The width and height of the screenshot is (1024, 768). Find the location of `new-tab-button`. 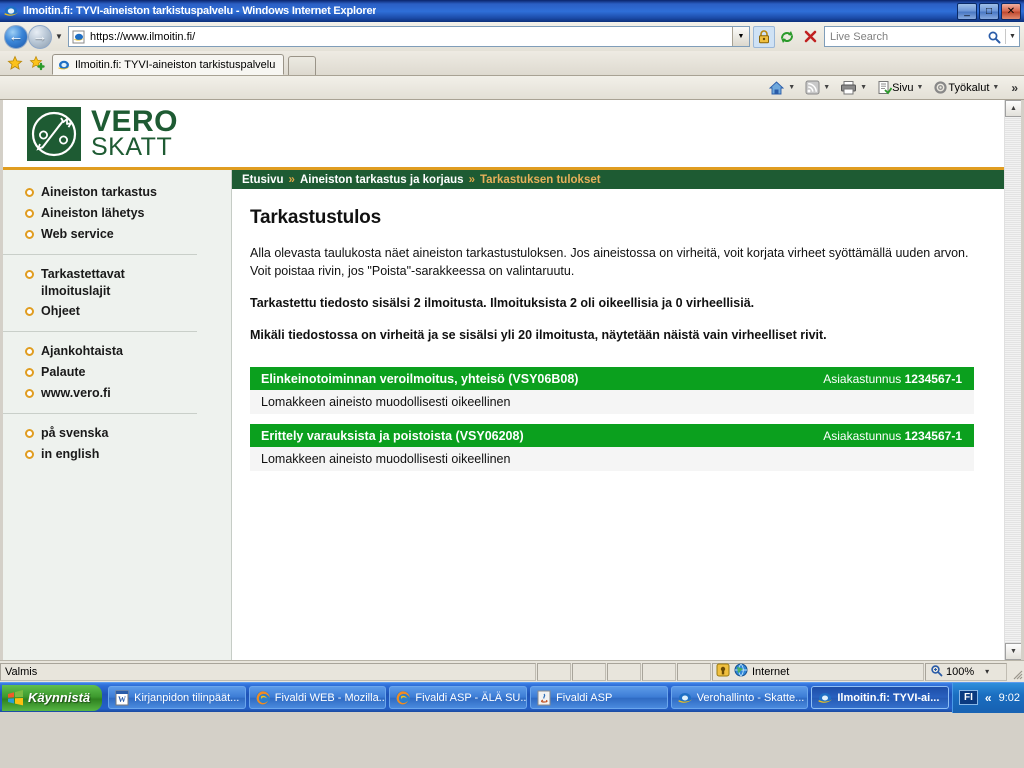

new-tab-button is located at coordinates (302, 65).